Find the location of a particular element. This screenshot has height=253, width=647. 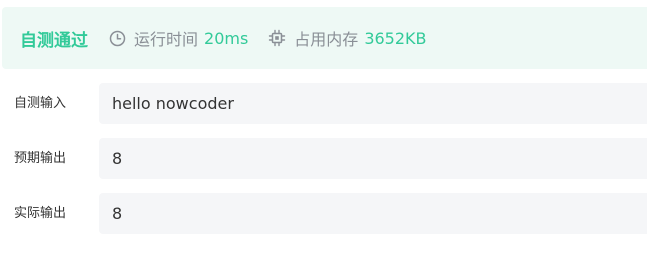

memory-metric: 占用内存 3652KB is located at coordinates (347, 38).